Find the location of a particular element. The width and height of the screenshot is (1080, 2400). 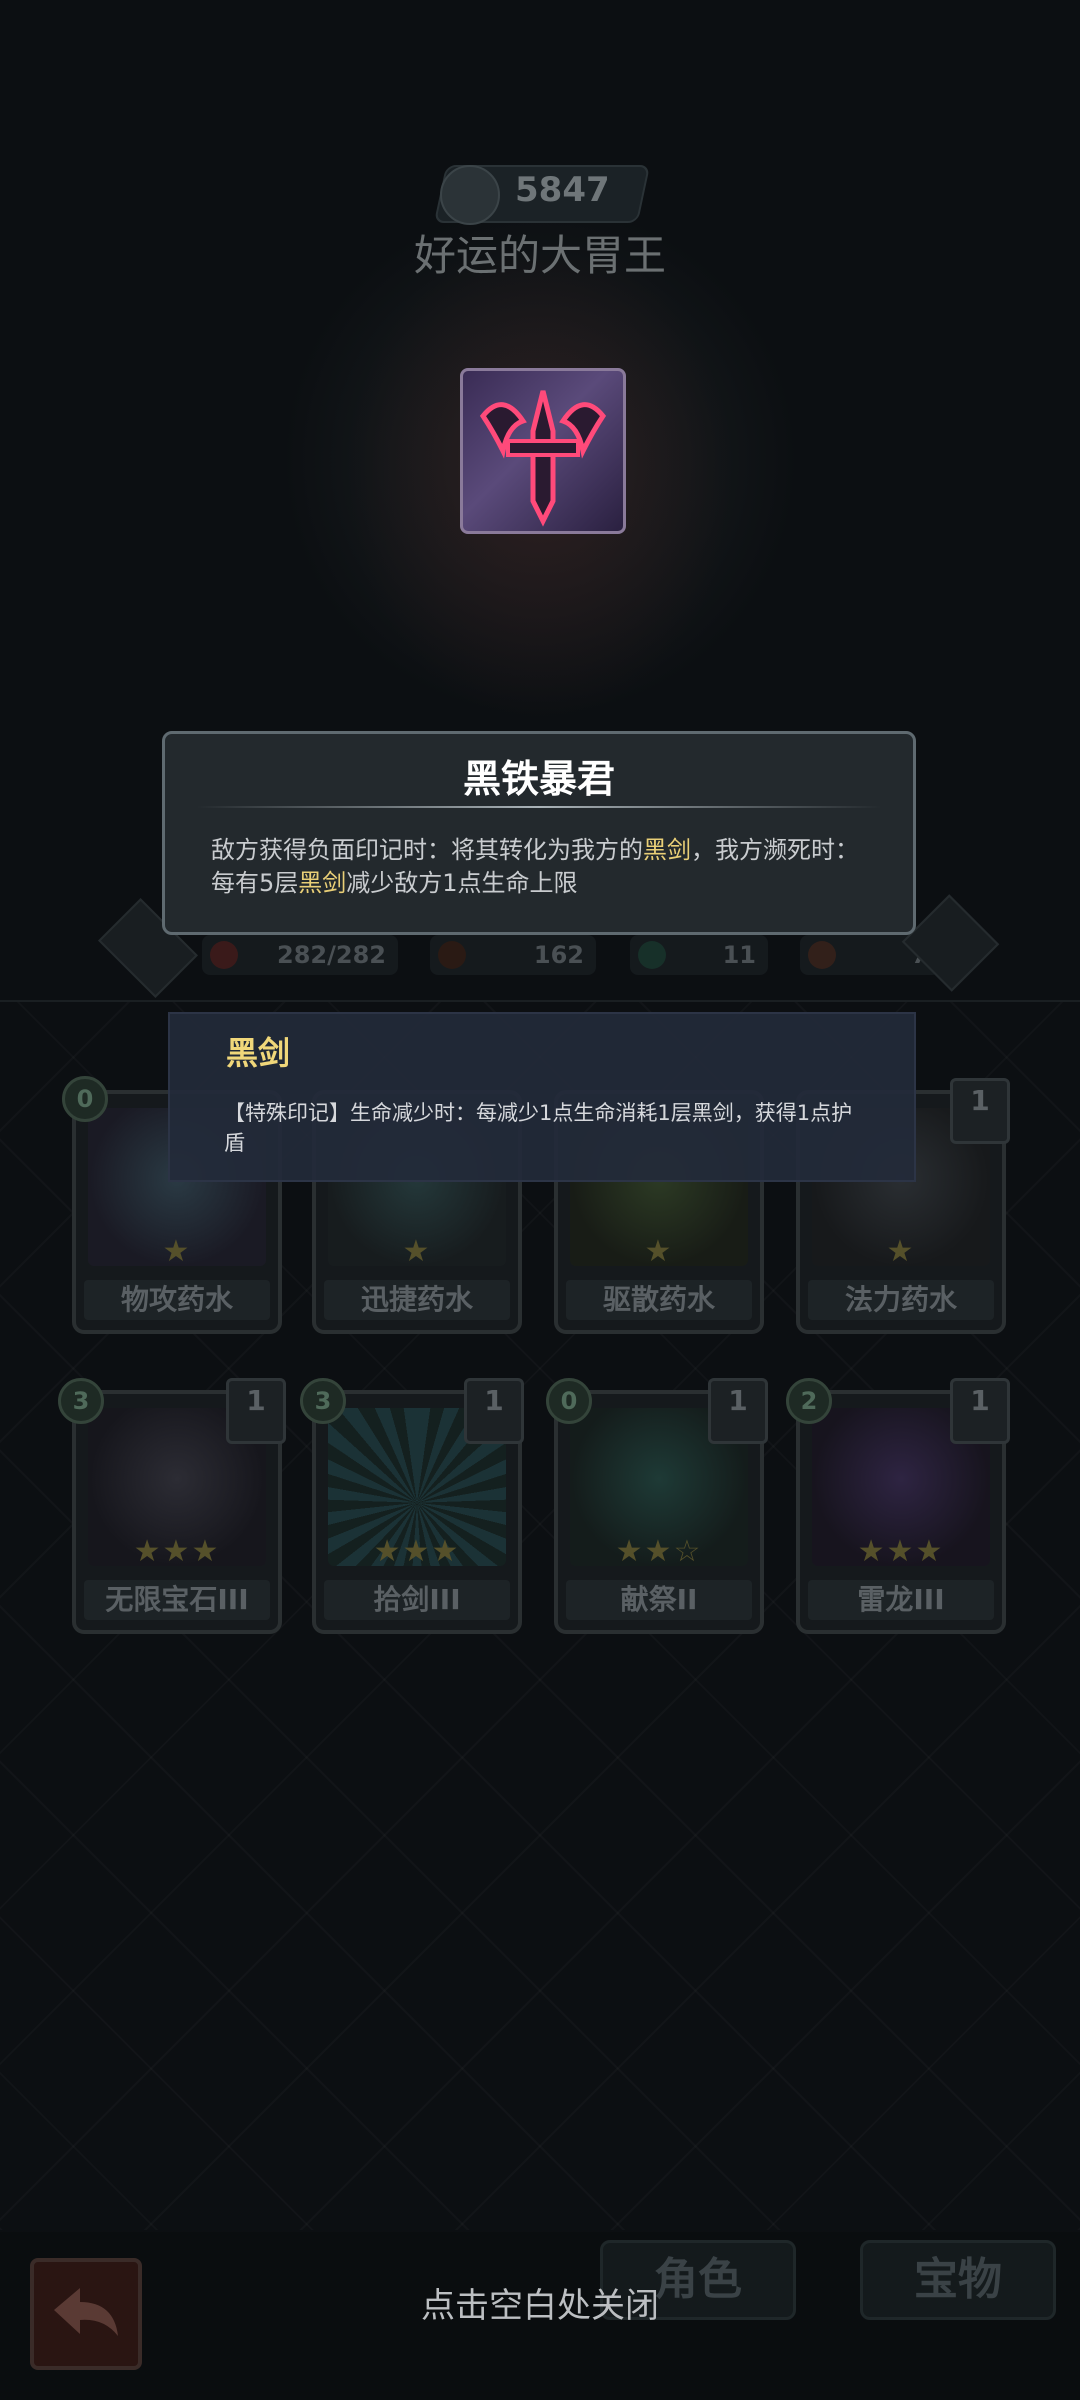

tooltip-title: 黑铁暴君 is located at coordinates (538, 779).